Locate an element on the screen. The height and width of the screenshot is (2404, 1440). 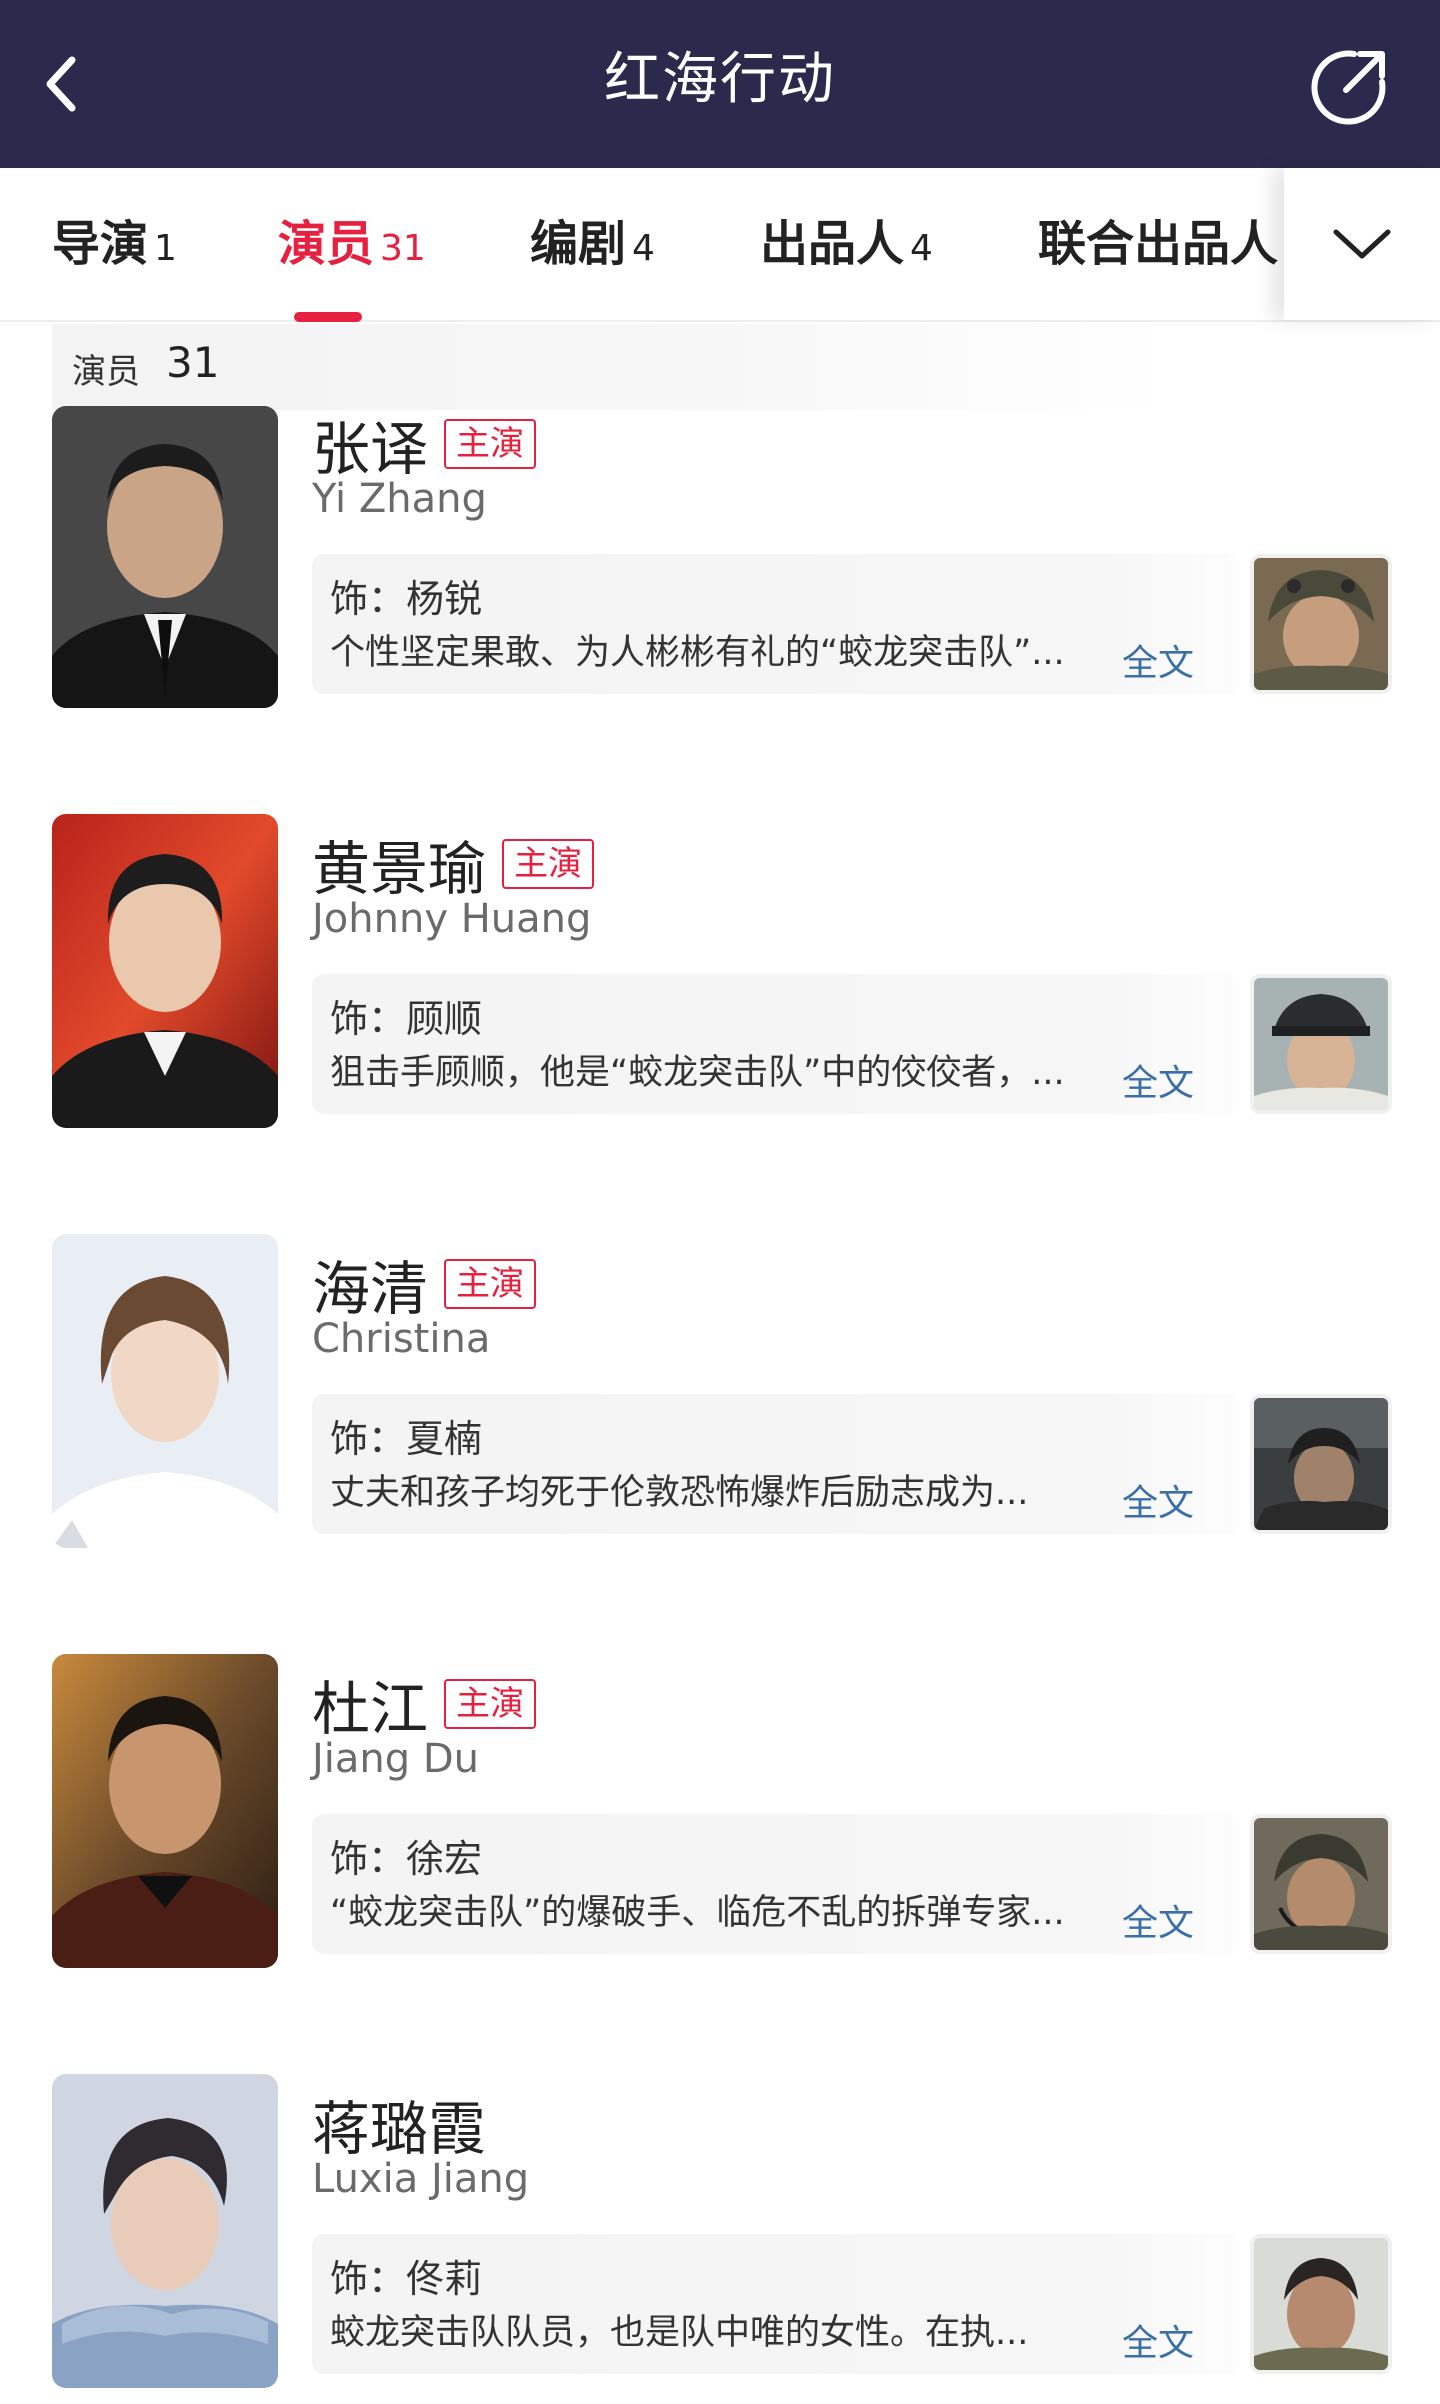
actor-name: 蒋璐霞 is located at coordinates (399, 2129).